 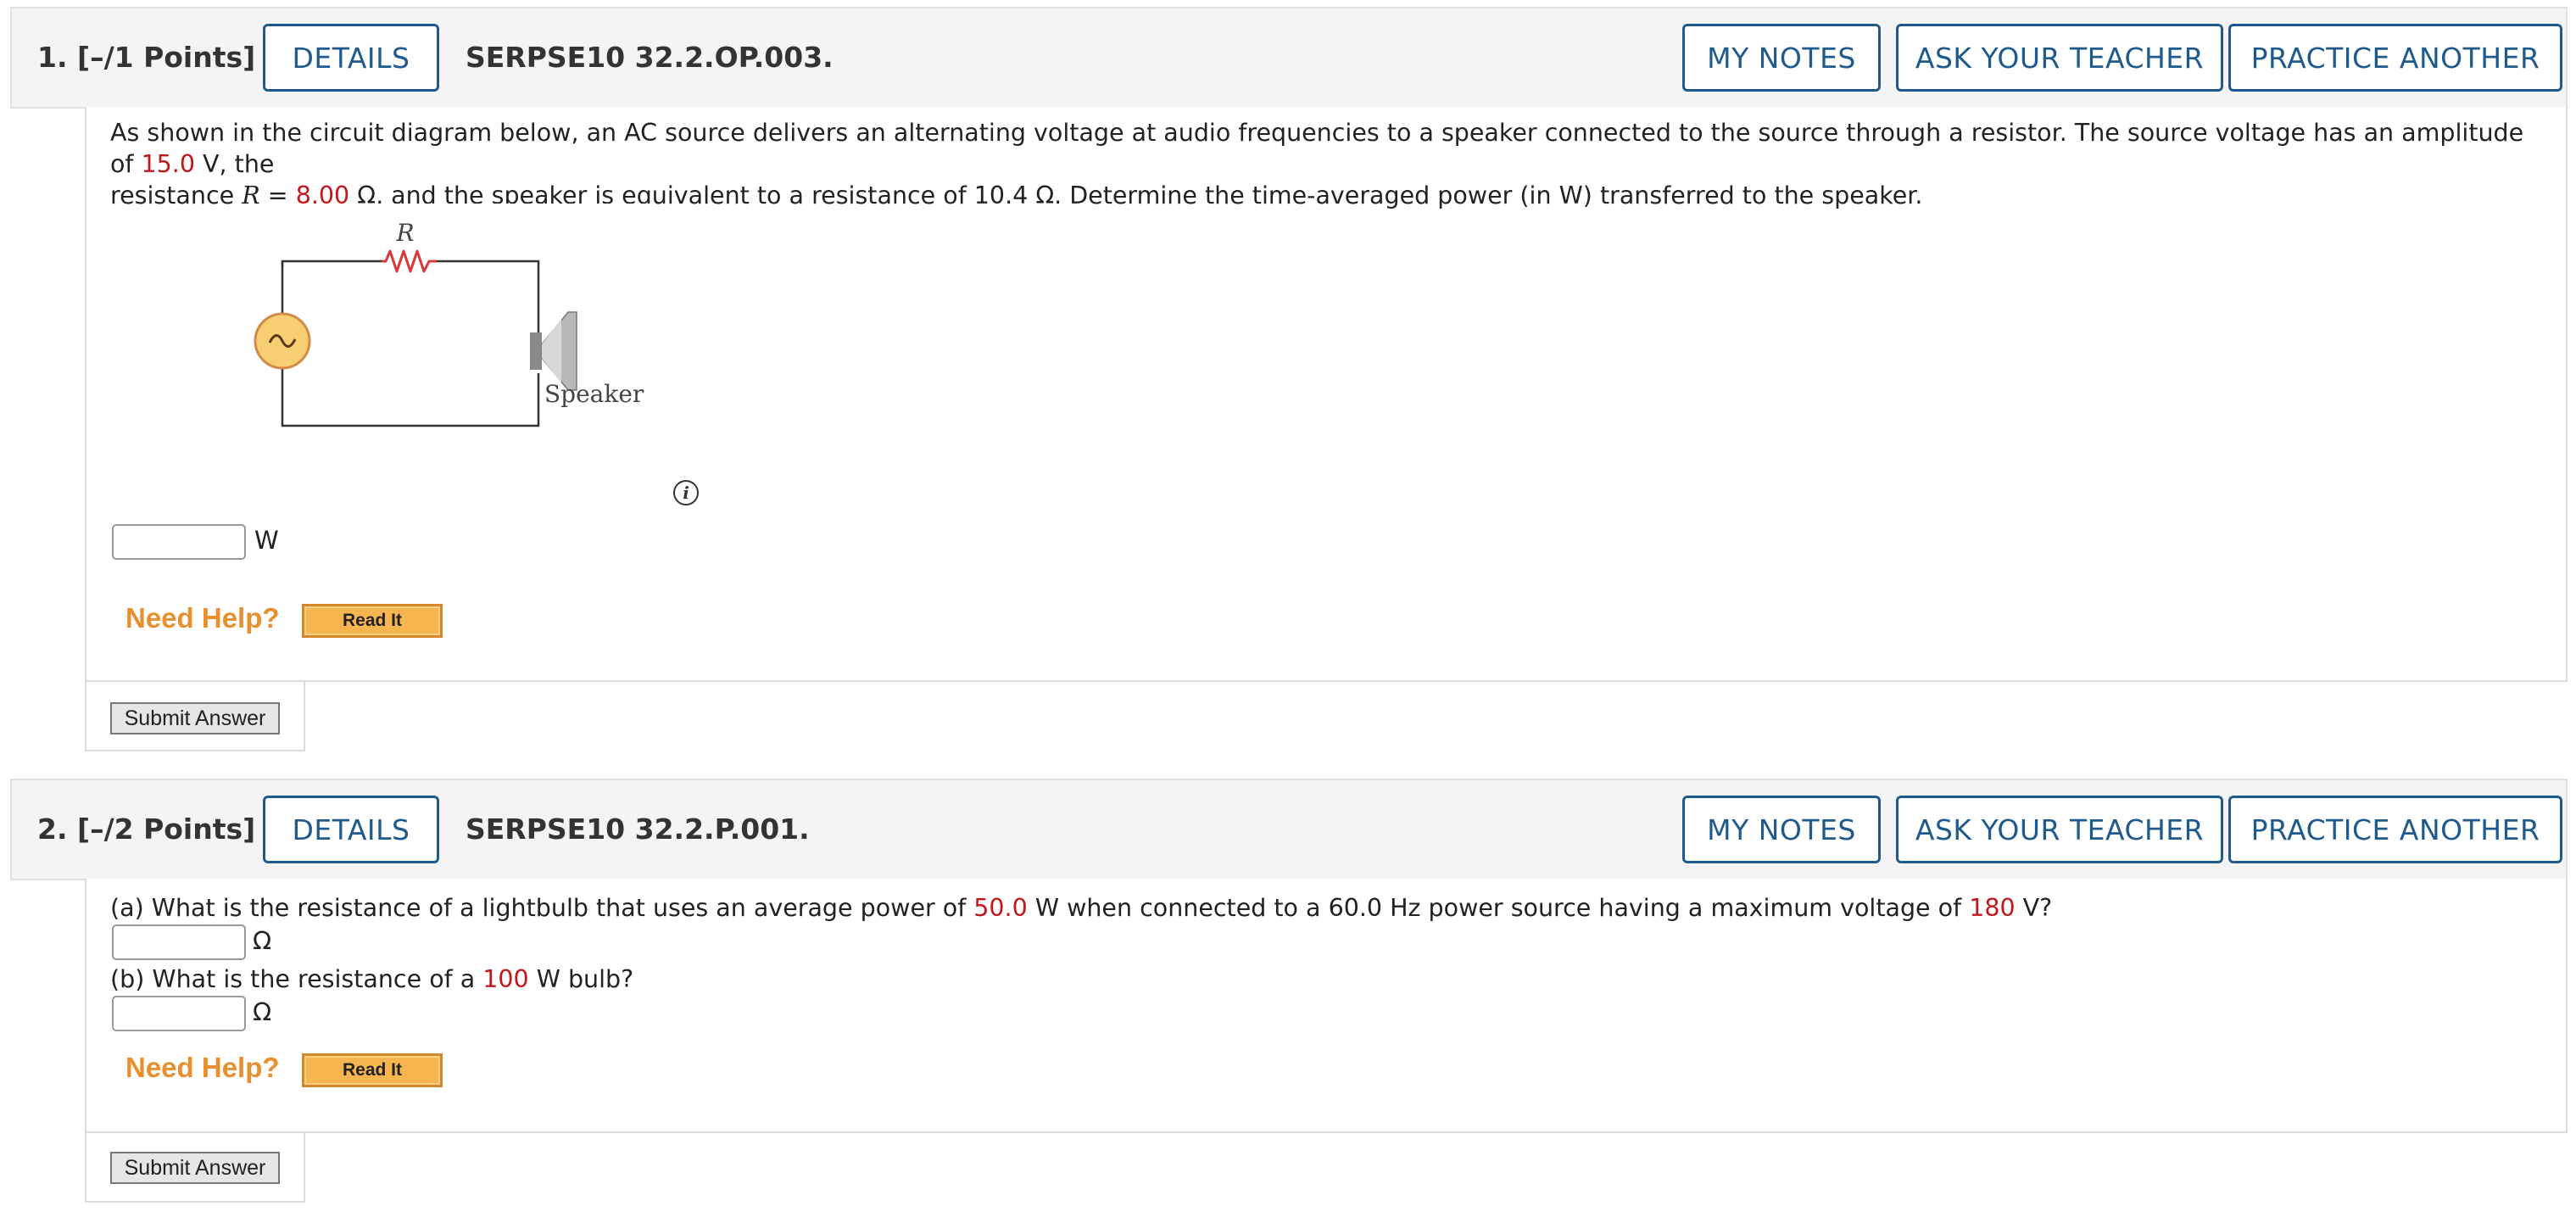 What do you see at coordinates (235, 164) in the screenshot?
I see `q1-text-part: V, the` at bounding box center [235, 164].